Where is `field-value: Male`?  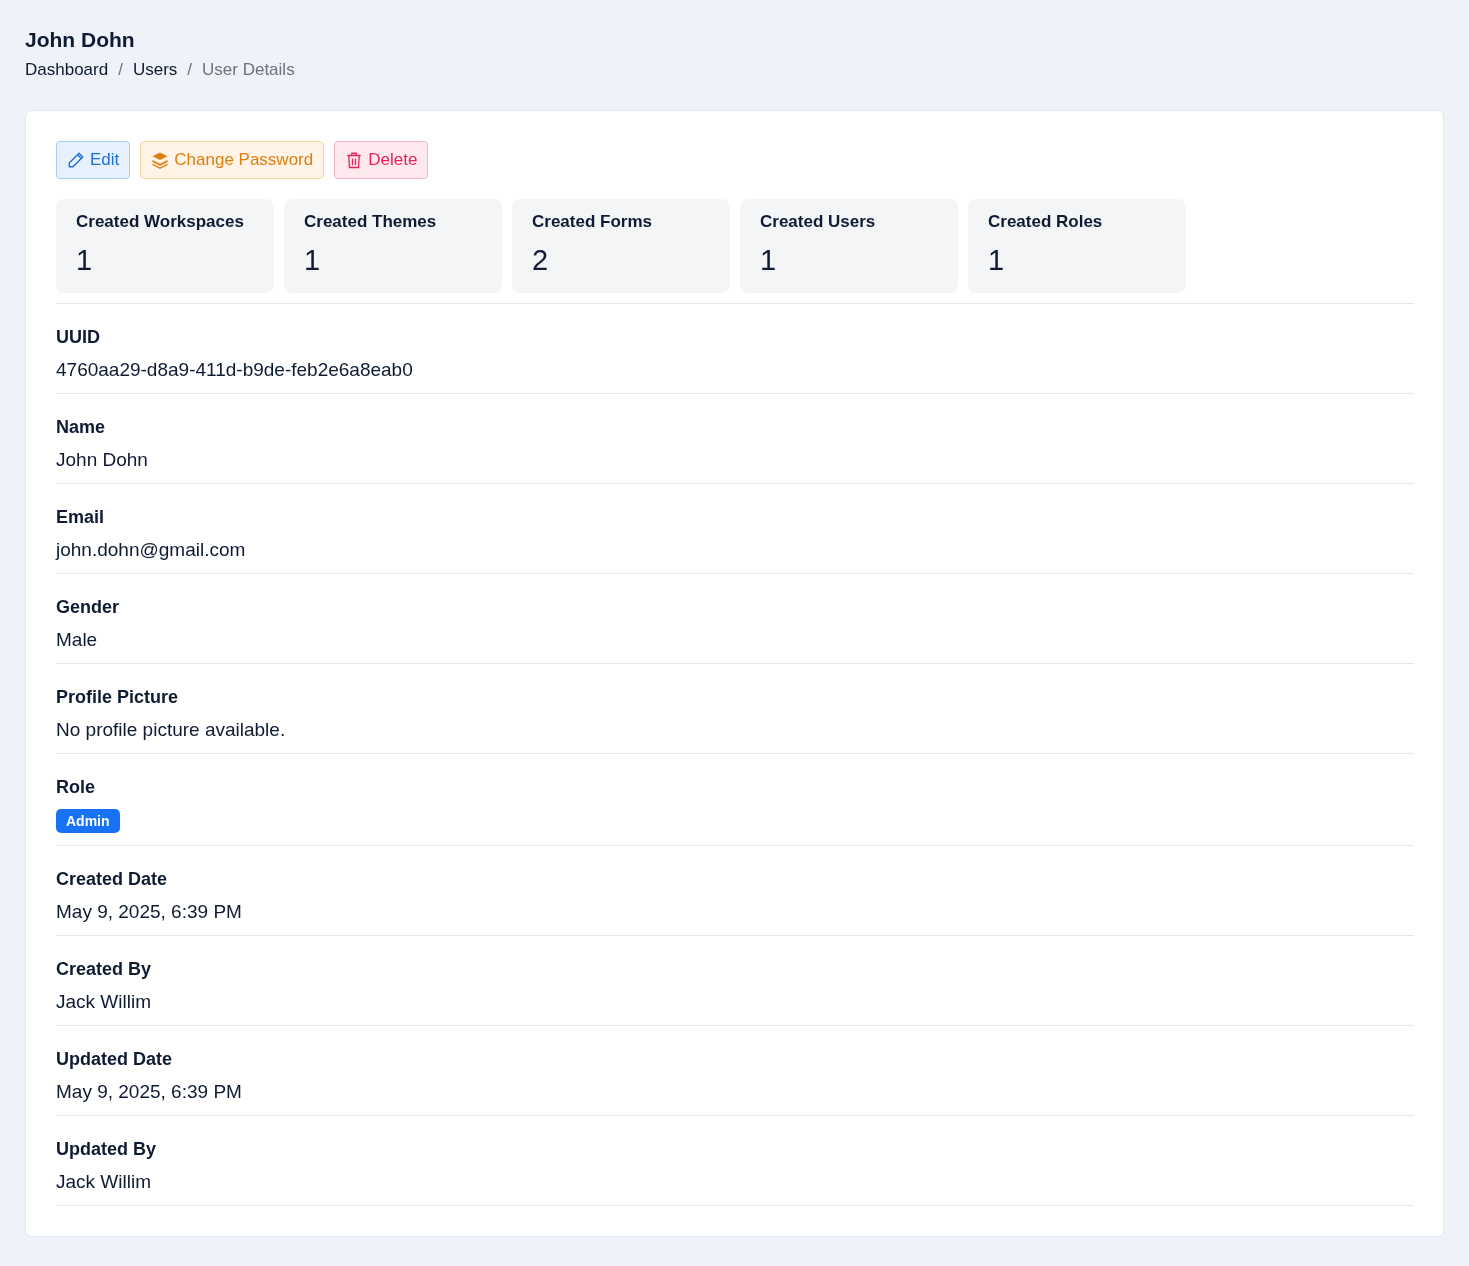
field-value: Male is located at coordinates (77, 640).